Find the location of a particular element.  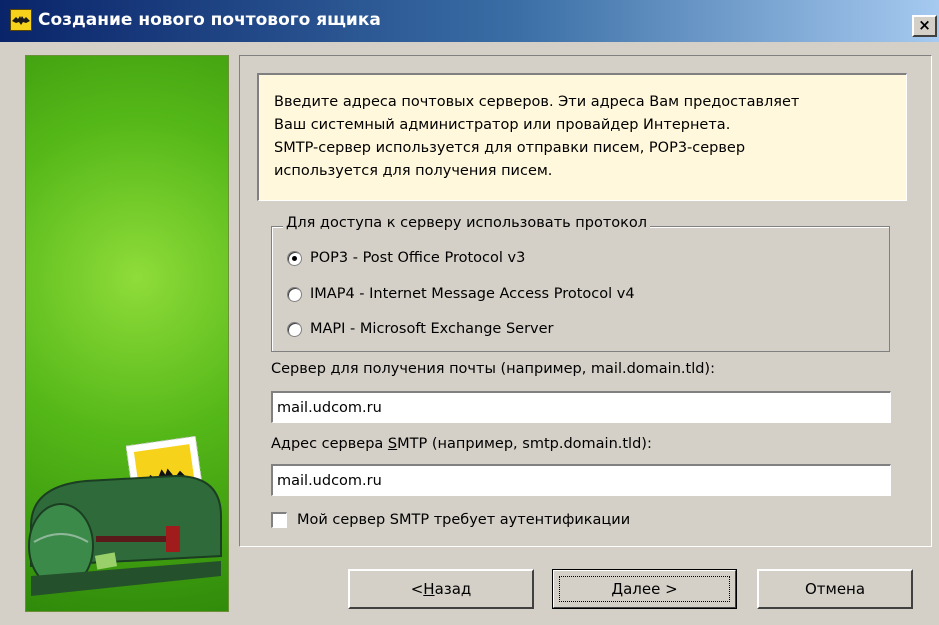

smtp-auth-checkbox-row: Мой сервер SMTP требует аутентификации is located at coordinates (450, 520).